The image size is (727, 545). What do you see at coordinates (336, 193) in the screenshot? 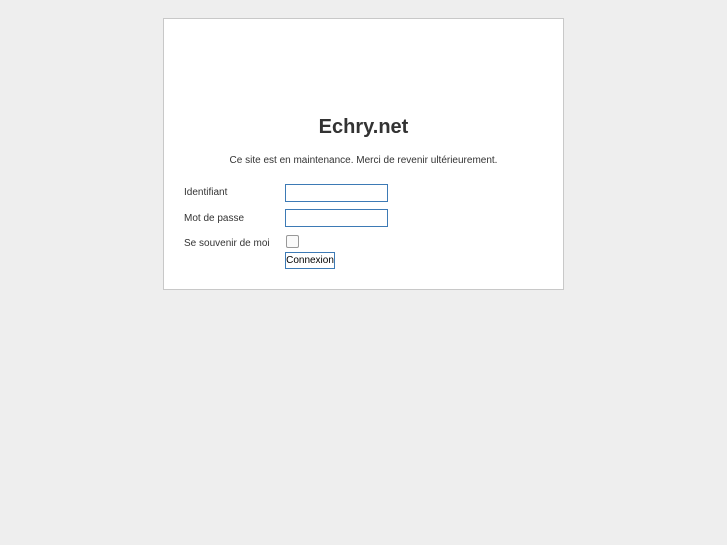
I see `username-input` at bounding box center [336, 193].